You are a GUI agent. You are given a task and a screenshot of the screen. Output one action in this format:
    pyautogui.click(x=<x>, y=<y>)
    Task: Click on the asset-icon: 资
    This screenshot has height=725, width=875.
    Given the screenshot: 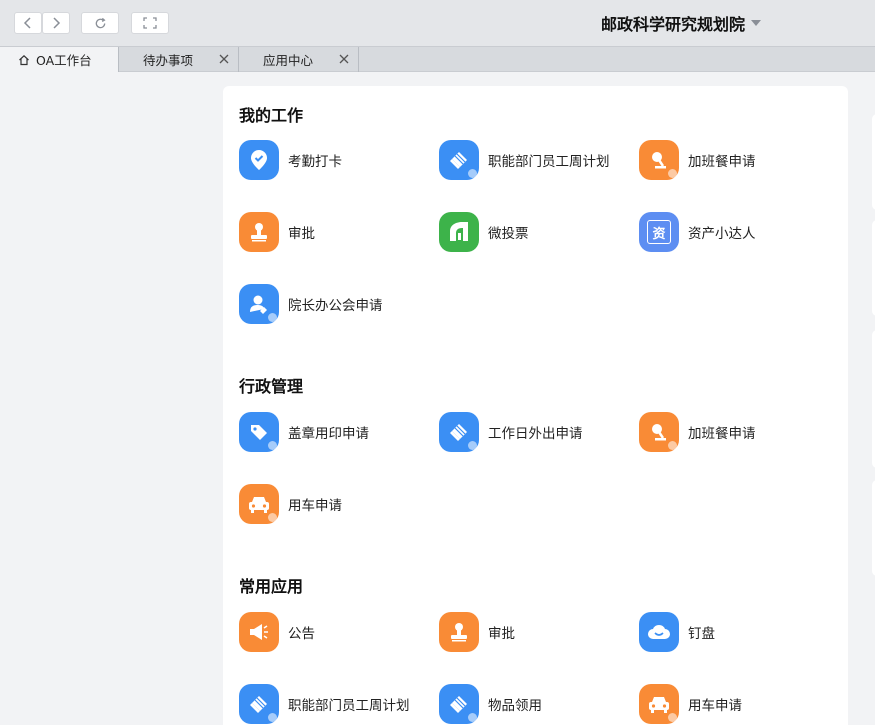 What is the action you would take?
    pyautogui.click(x=659, y=232)
    